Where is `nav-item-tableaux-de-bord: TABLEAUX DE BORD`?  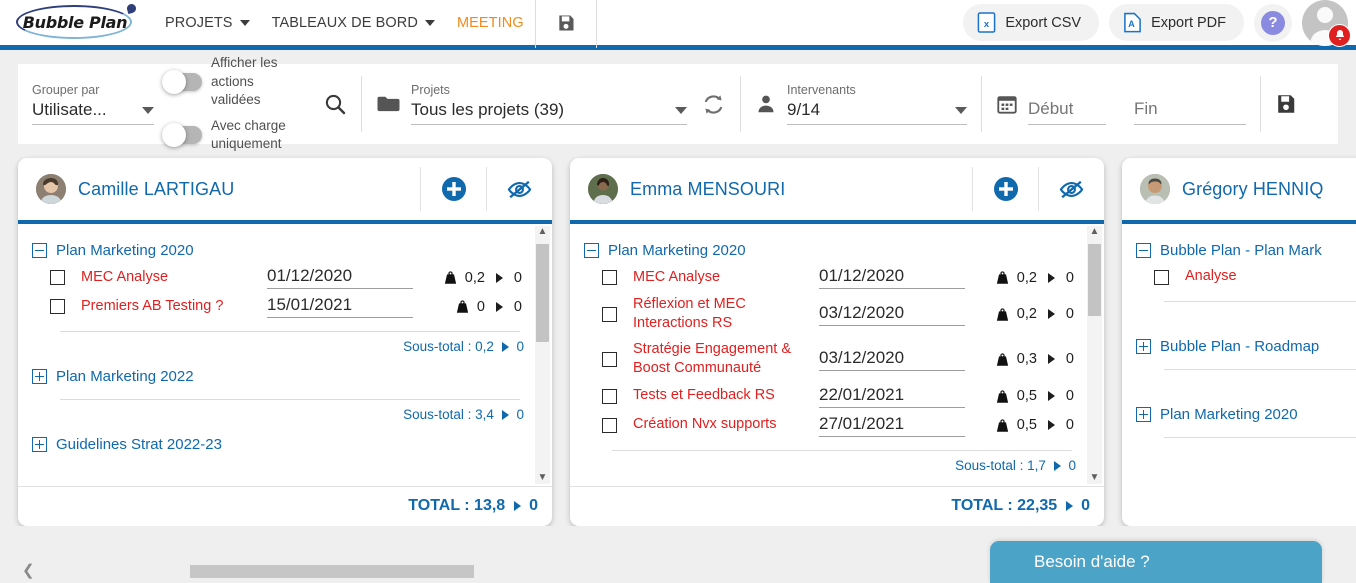
nav-item-tableaux-de-bord: TABLEAUX DE BORD is located at coordinates (353, 23).